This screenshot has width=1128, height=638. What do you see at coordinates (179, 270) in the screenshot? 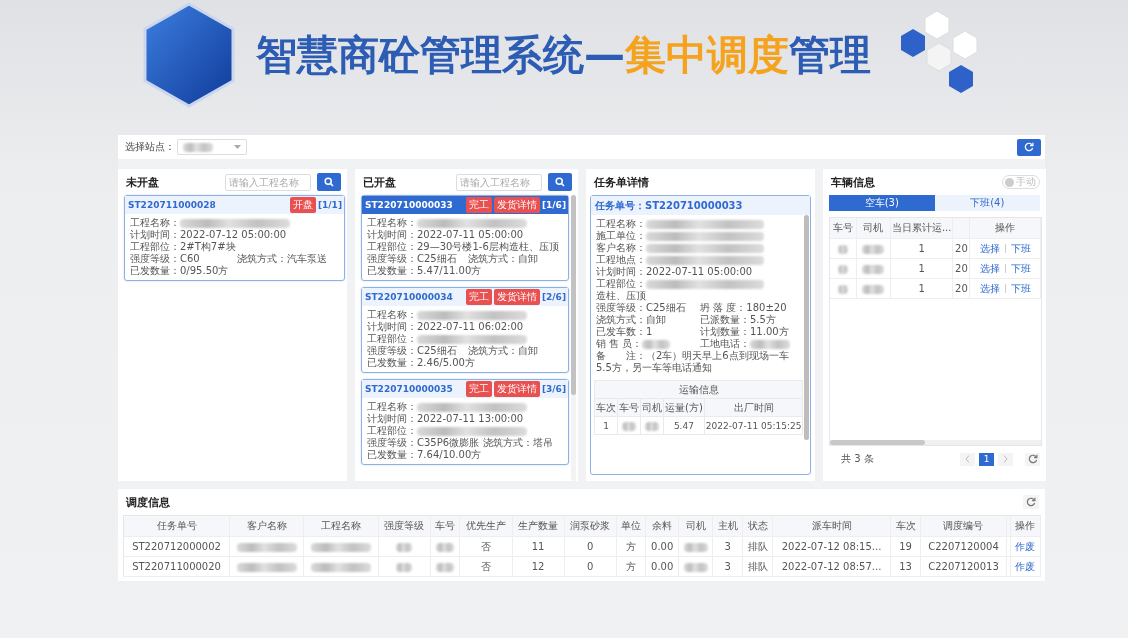
I see `field-text: 已发数量：0/95.50方` at bounding box center [179, 270].